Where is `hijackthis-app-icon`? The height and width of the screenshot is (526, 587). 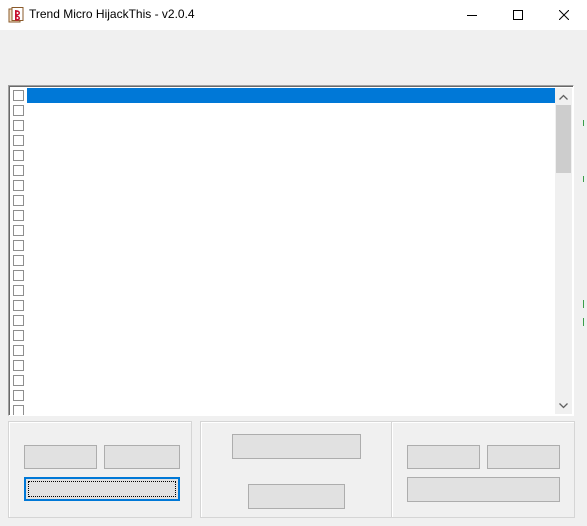
hijackthis-app-icon is located at coordinates (16, 15).